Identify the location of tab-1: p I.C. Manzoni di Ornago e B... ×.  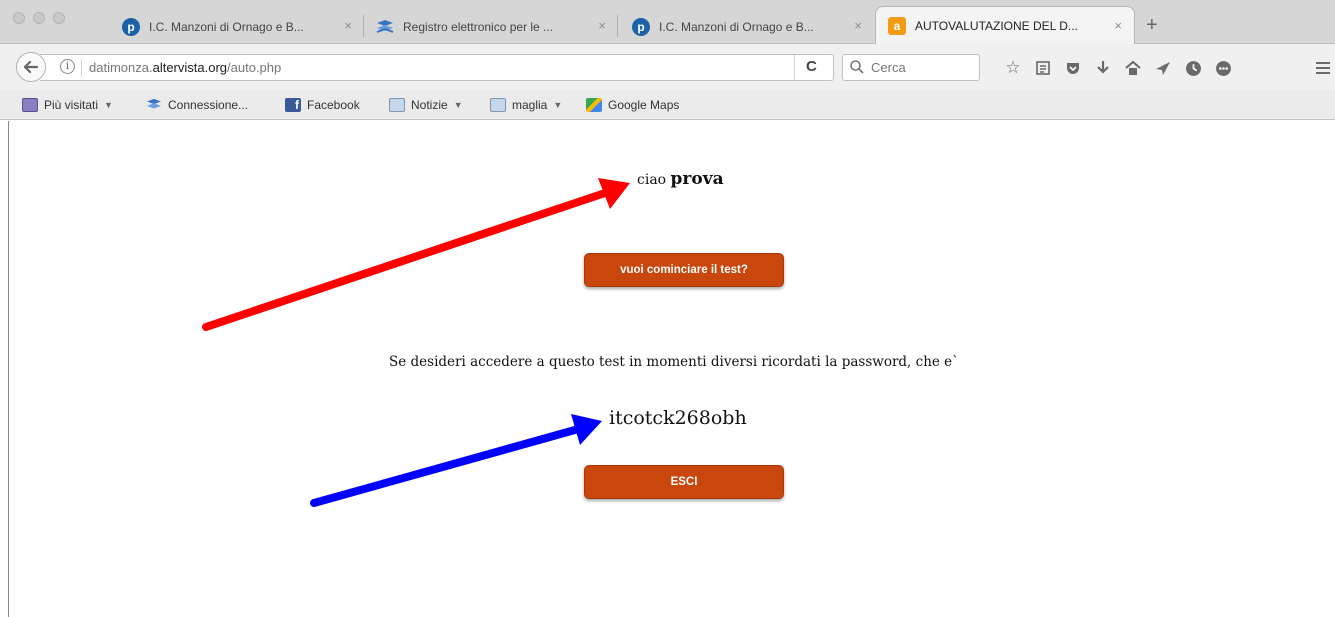
(237, 26).